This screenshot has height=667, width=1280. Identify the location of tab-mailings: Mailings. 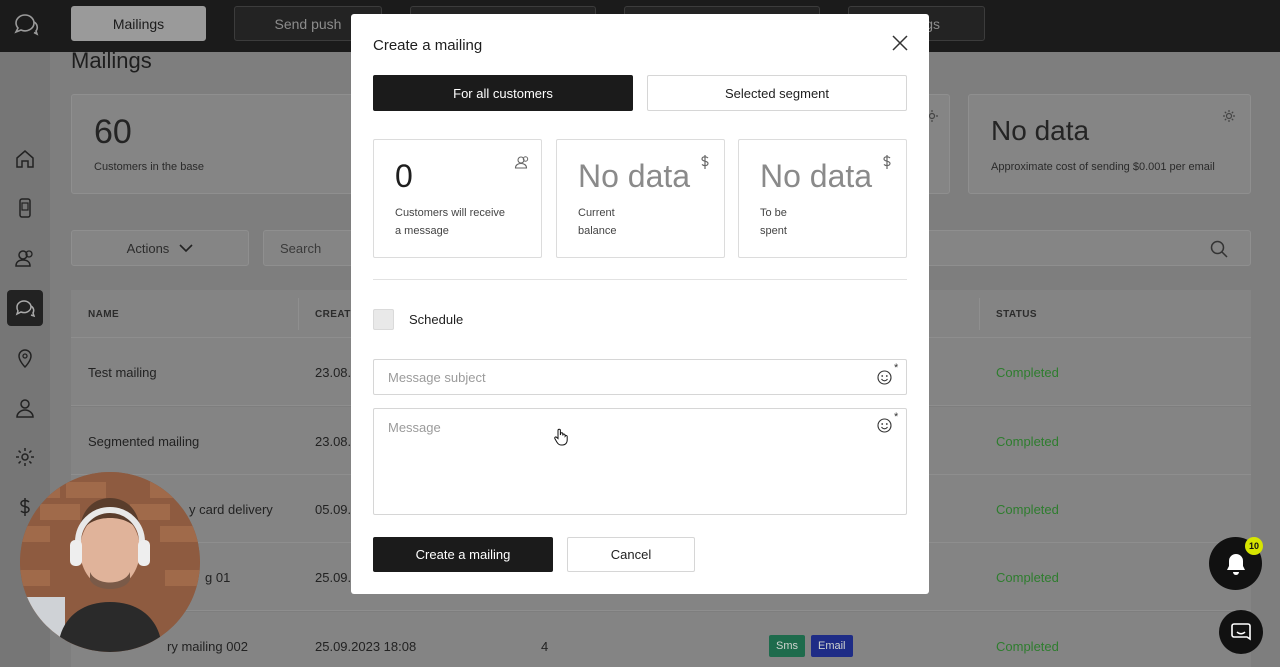
(138, 23).